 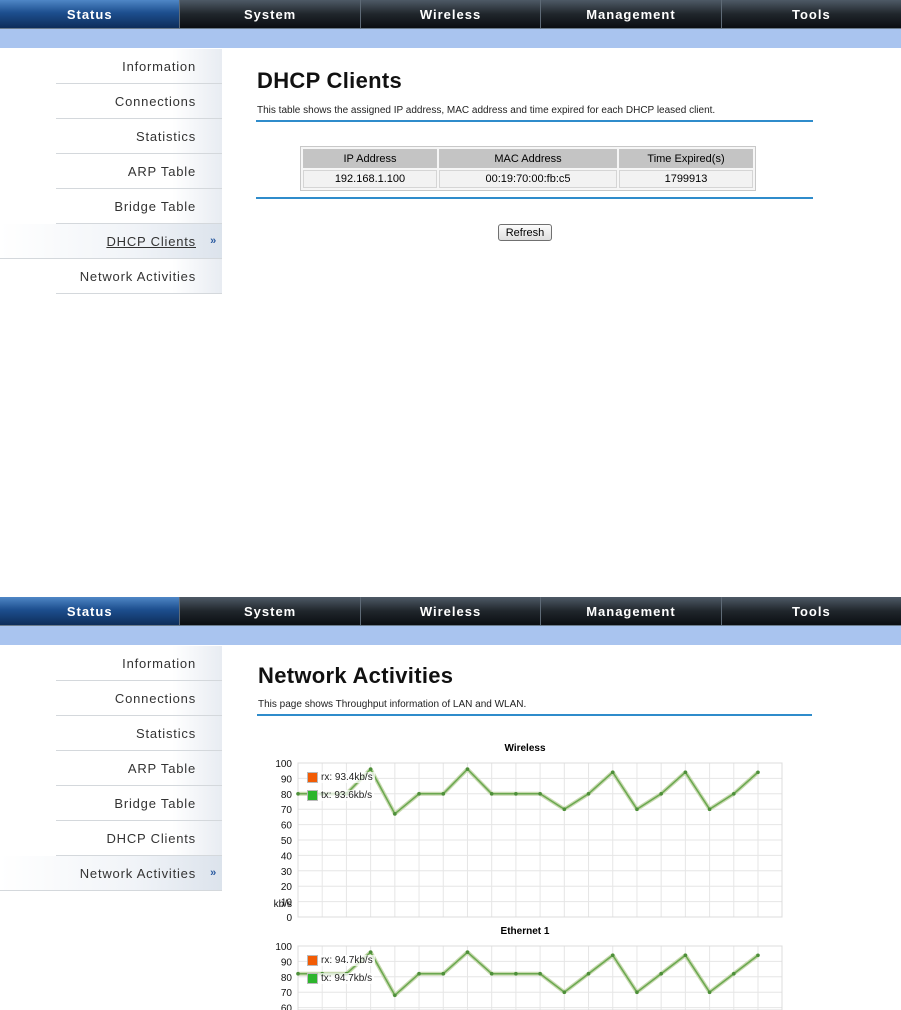 What do you see at coordinates (159, 66) in the screenshot?
I see `sidebar-item-label: Information` at bounding box center [159, 66].